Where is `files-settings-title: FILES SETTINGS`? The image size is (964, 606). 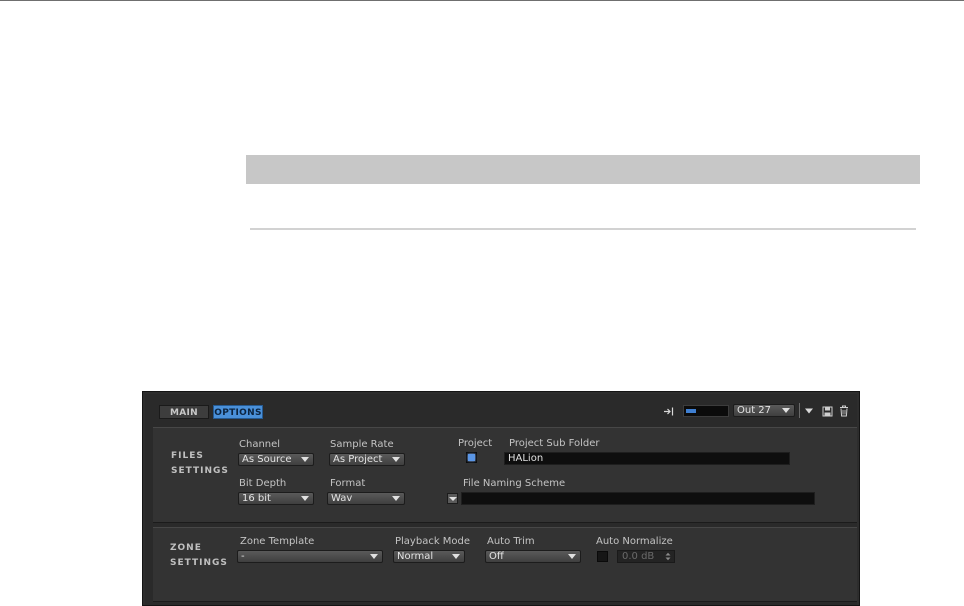 files-settings-title: FILES SETTINGS is located at coordinates (201, 464).